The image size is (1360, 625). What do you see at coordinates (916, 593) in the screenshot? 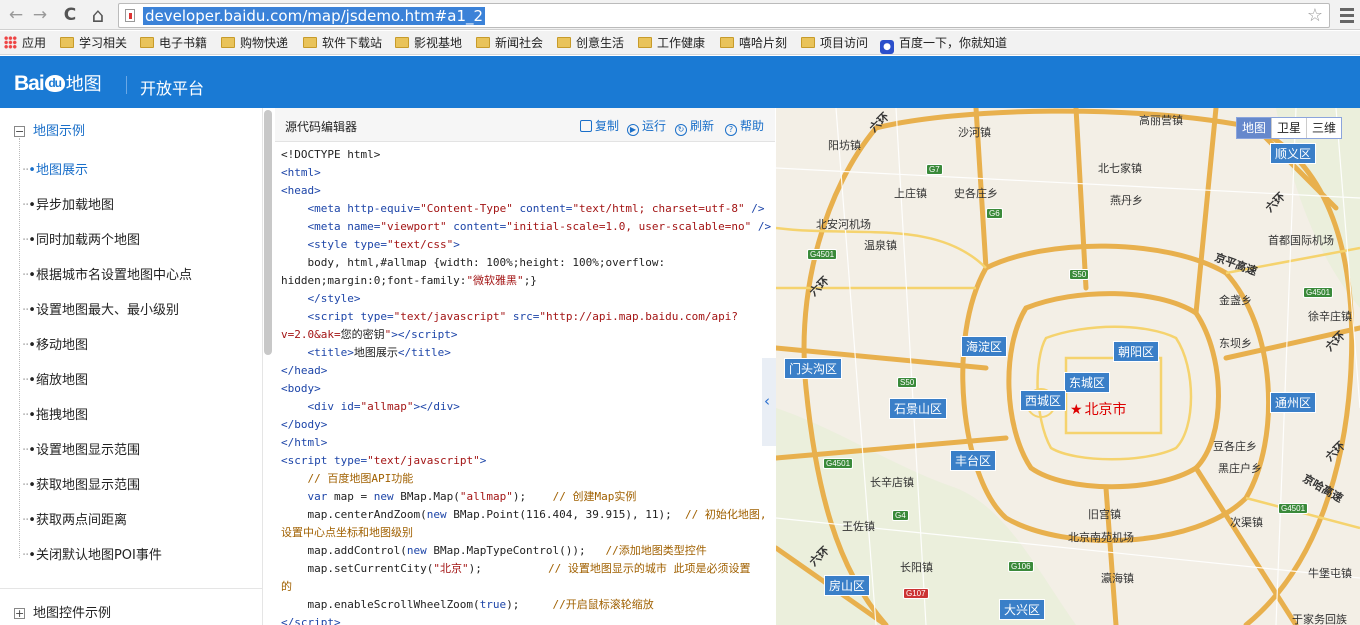
I see `highway-shield: G107` at bounding box center [916, 593].